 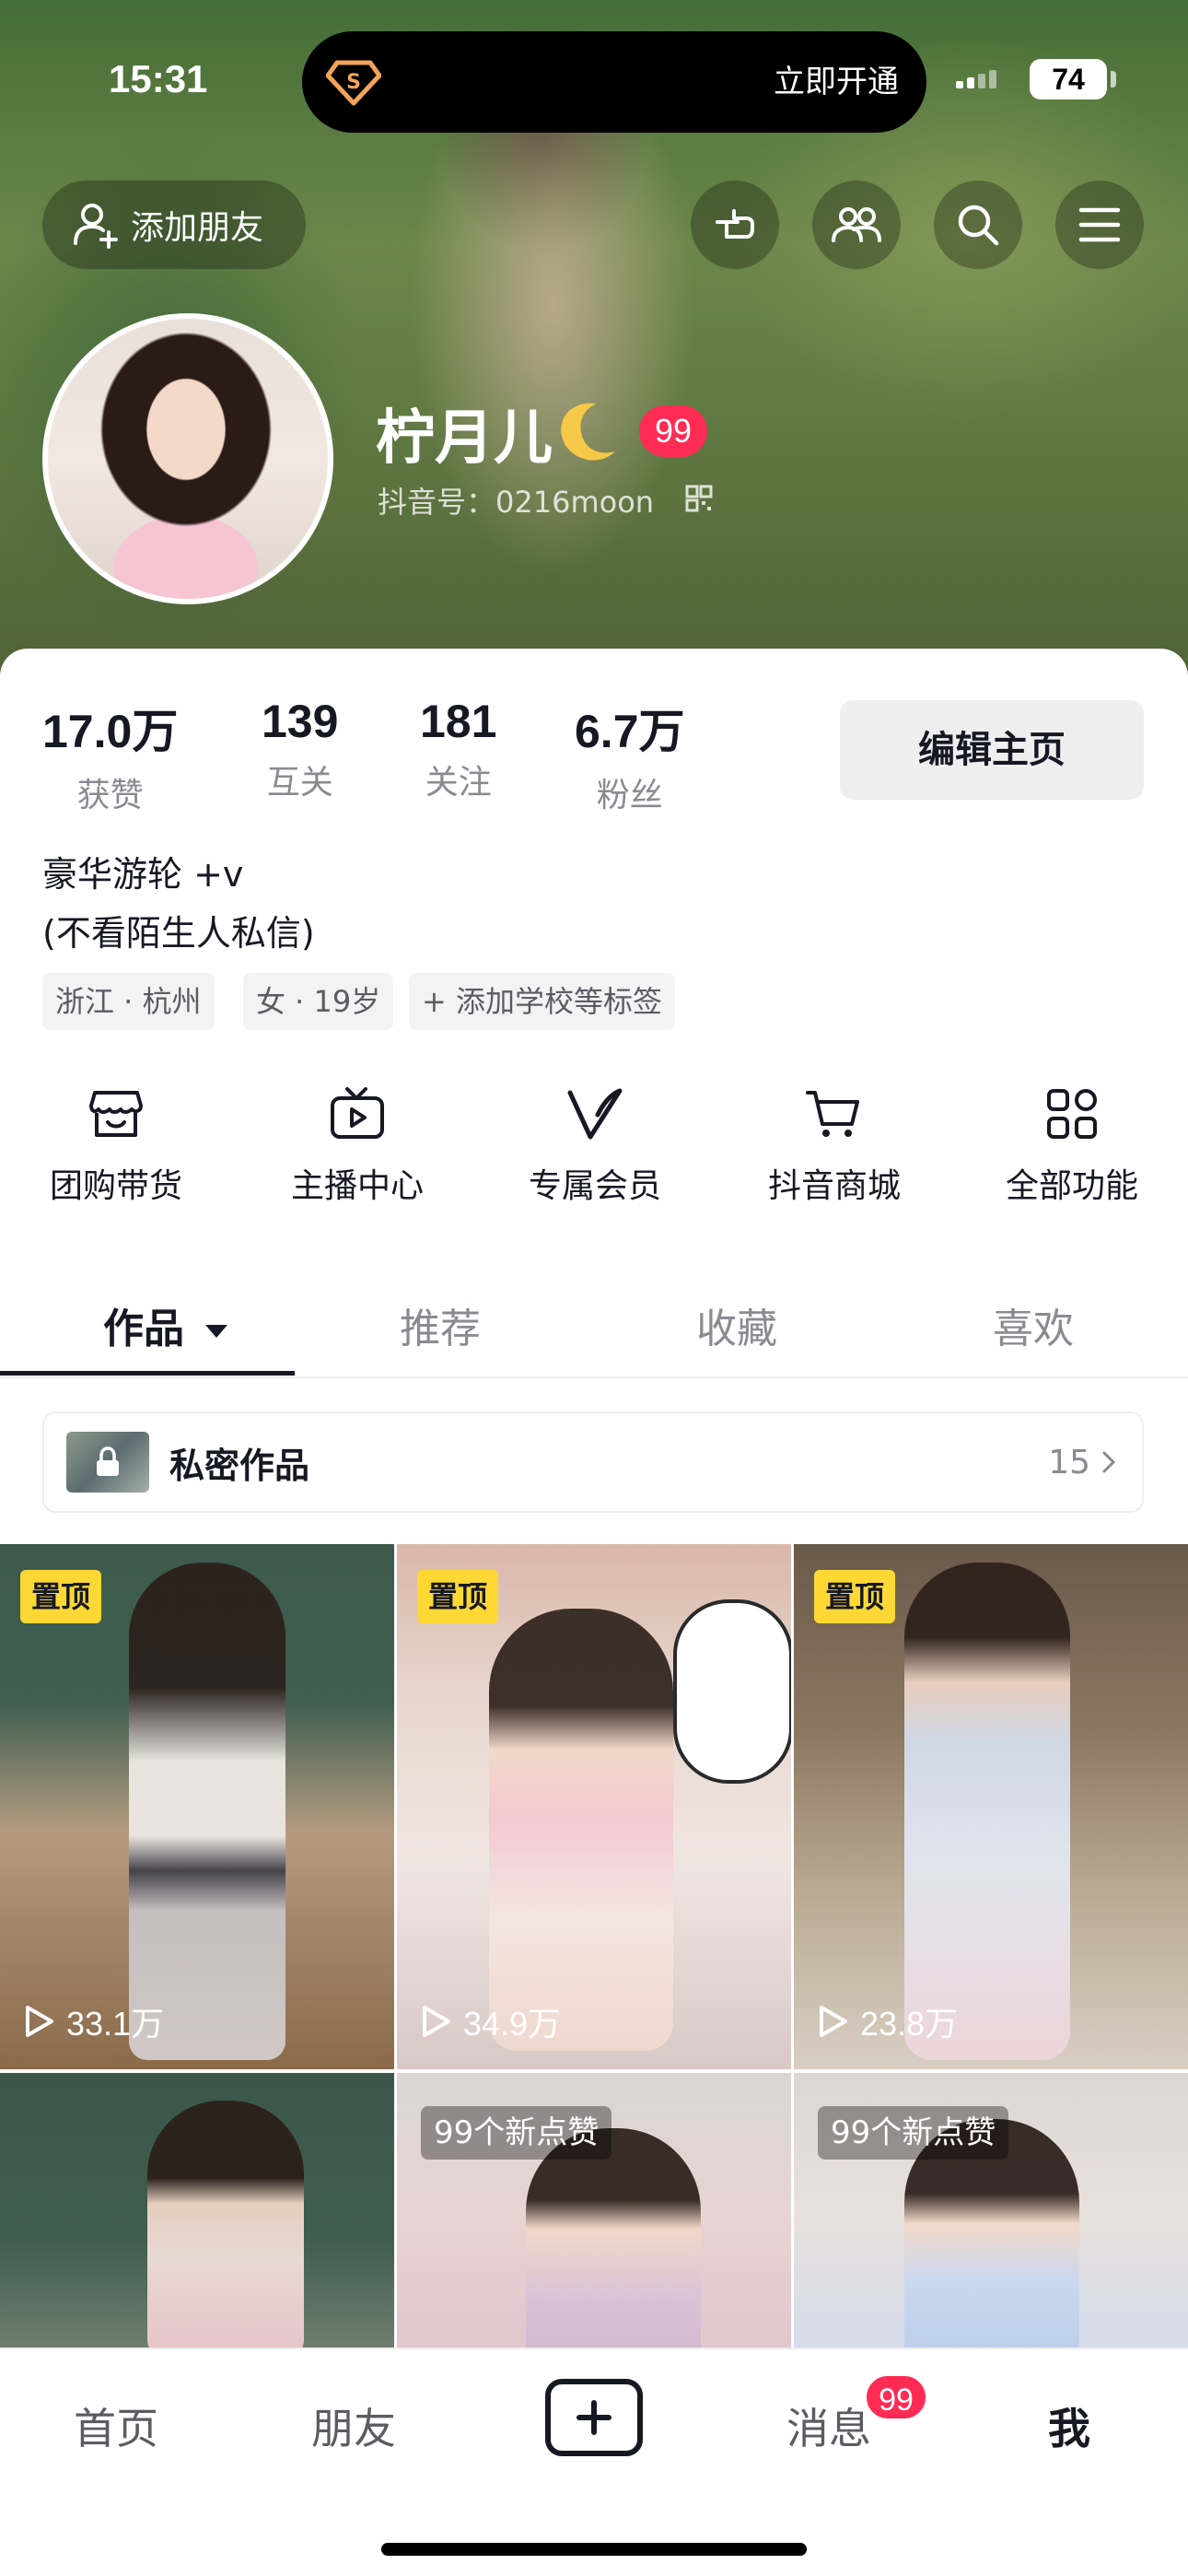 What do you see at coordinates (828, 2425) in the screenshot?
I see `nav-messages: 消息` at bounding box center [828, 2425].